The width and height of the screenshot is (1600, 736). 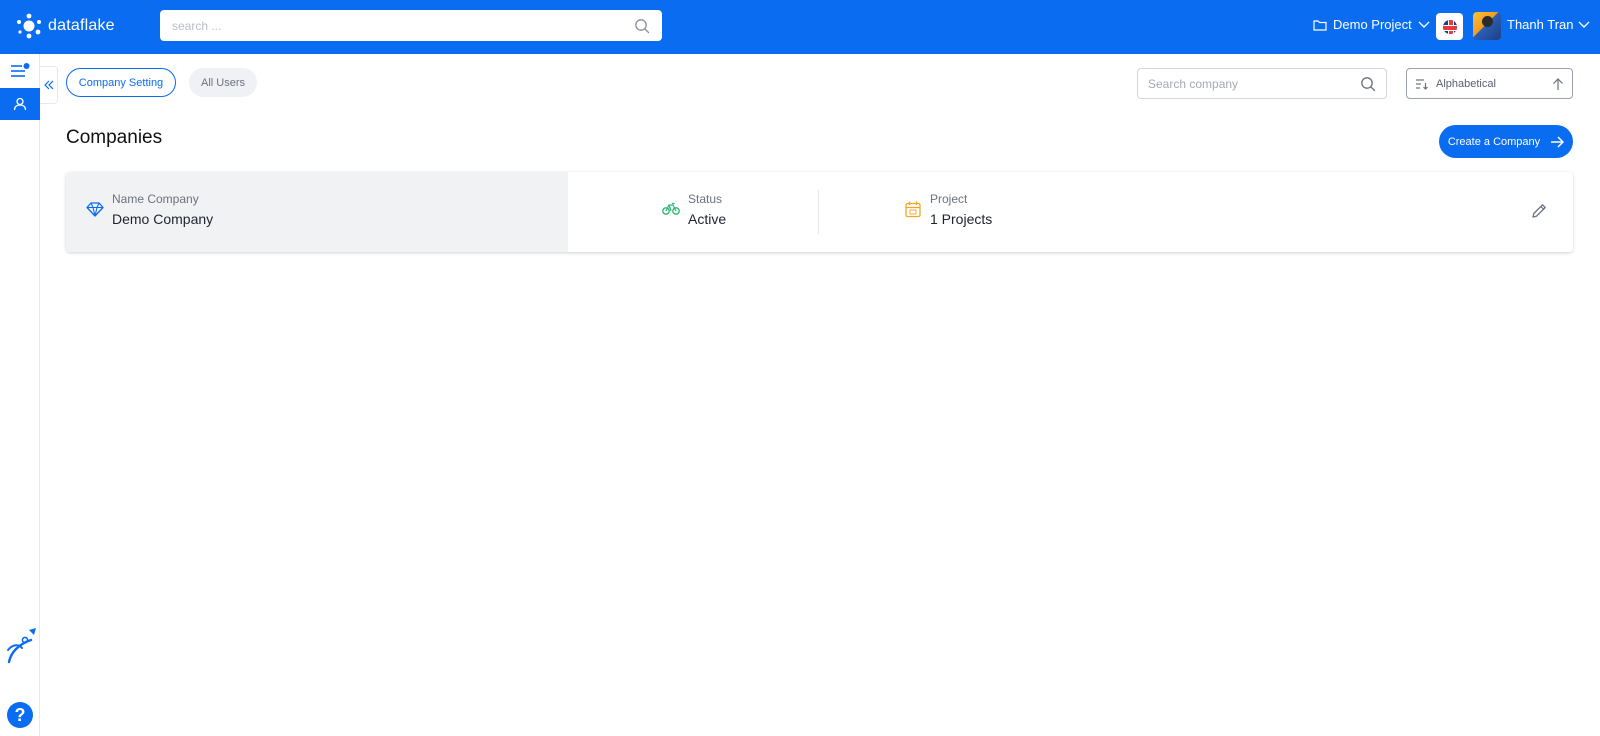 I want to click on sort-select: Alphabetical, so click(x=1489, y=83).